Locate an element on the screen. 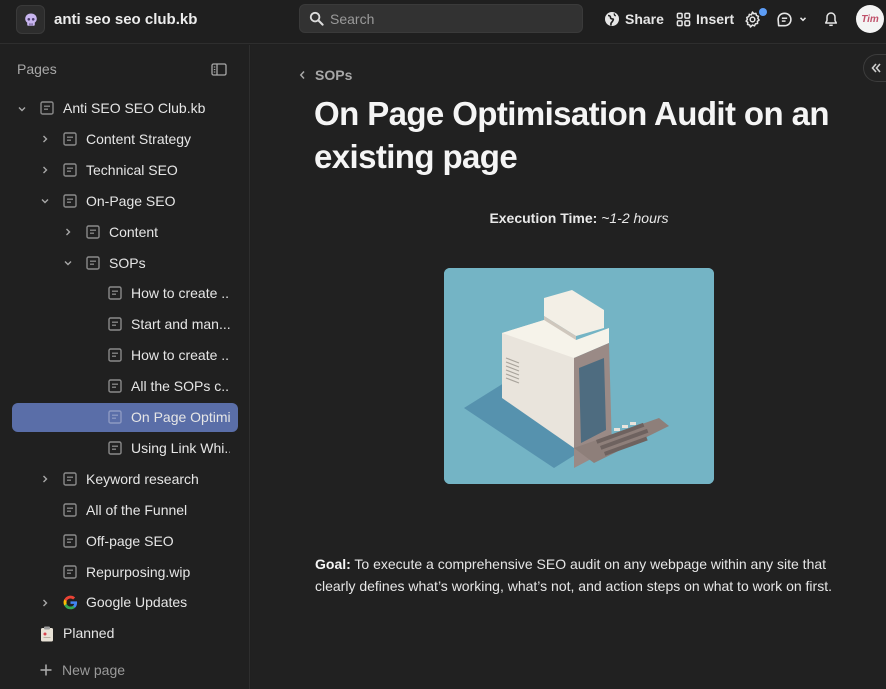 Image resolution: width=886 pixels, height=689 pixels. comments-button is located at coordinates (792, 19).